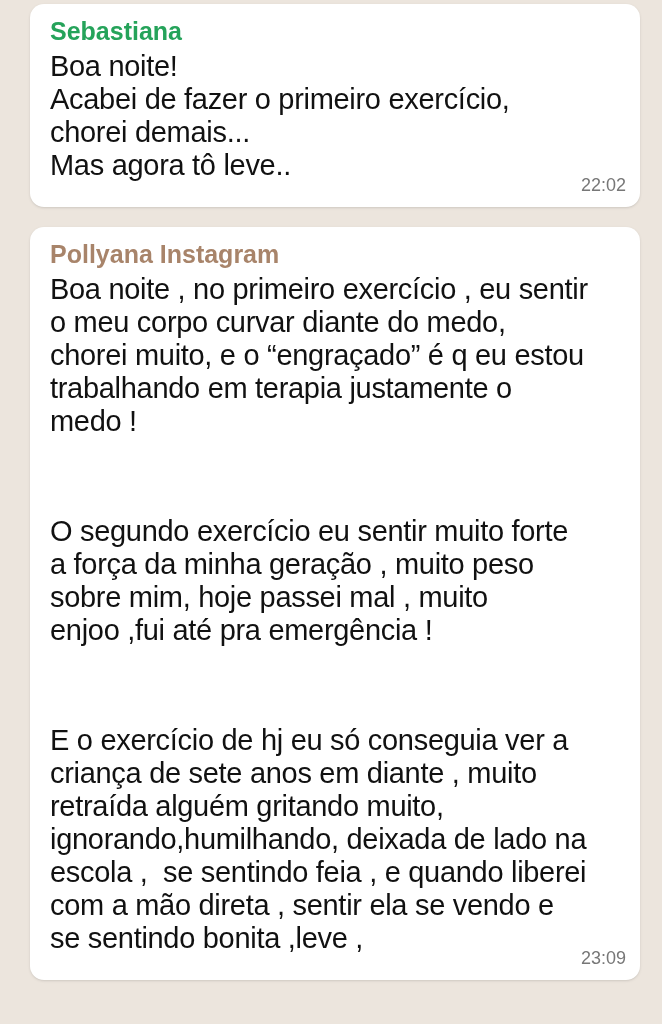 The width and height of the screenshot is (662, 1024). I want to click on message-time: 22:02, so click(603, 185).